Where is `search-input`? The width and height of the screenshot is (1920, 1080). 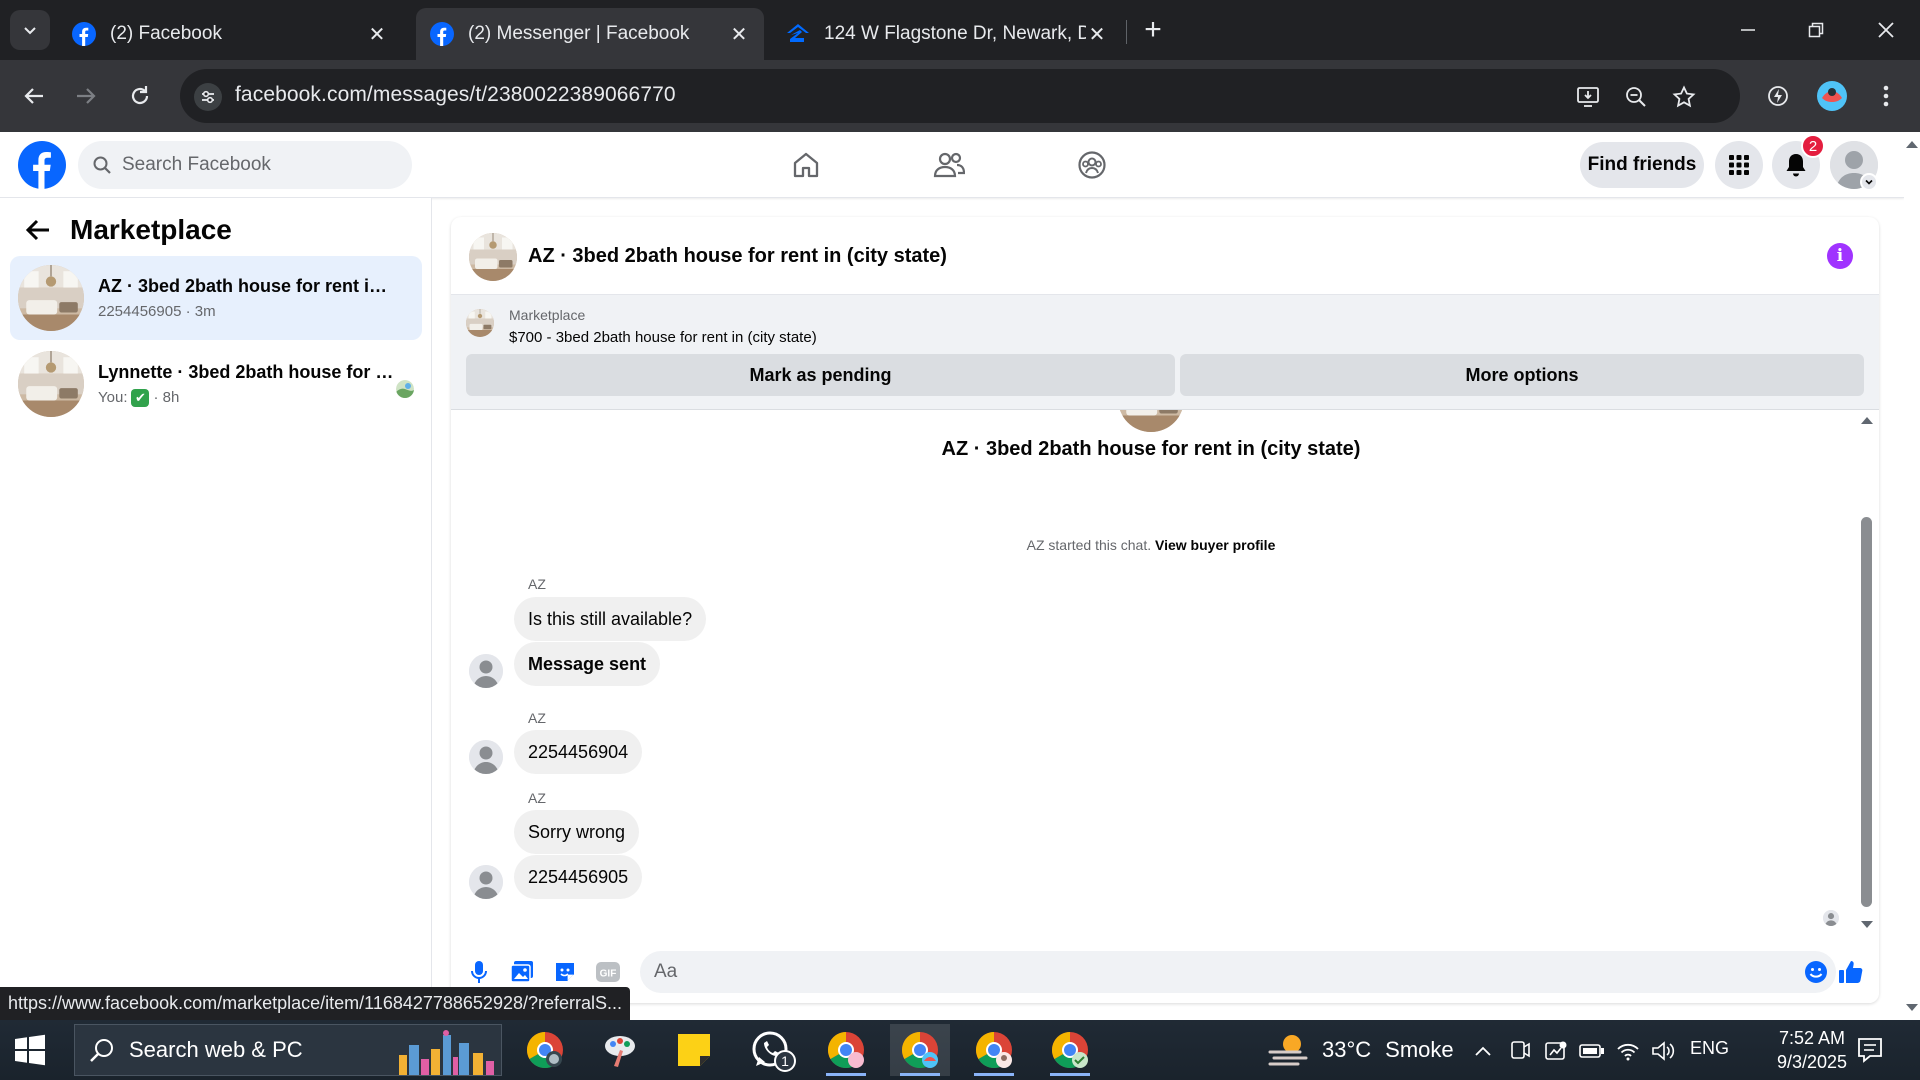 search-input is located at coordinates (262, 165).